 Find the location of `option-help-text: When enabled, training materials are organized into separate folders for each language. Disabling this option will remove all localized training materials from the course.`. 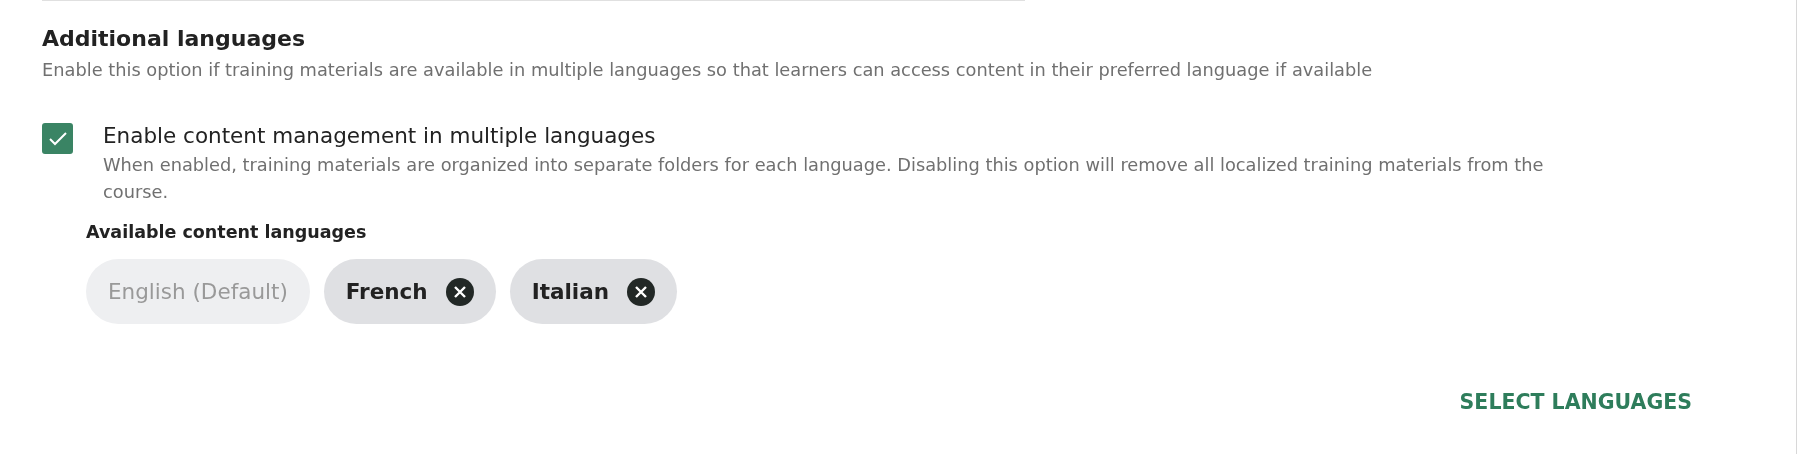

option-help-text: When enabled, training materials are organized into separate folders for each language. Disabling this option will remove all localized training materials from the course. is located at coordinates (824, 178).